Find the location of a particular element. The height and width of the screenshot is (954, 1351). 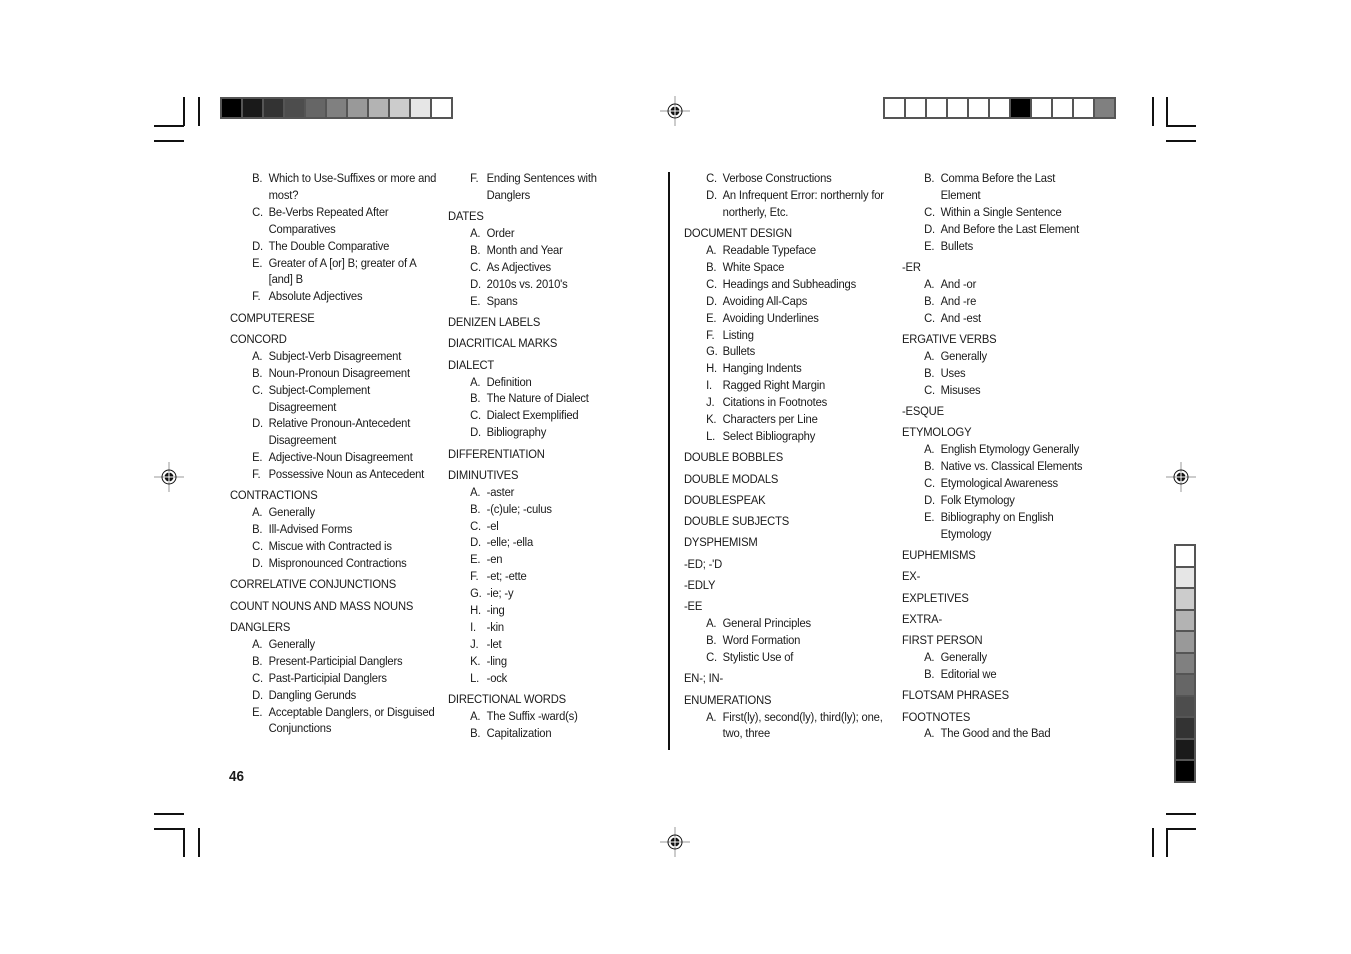

subentry: B. -(c)ule; -culus is located at coordinates (535, 509).